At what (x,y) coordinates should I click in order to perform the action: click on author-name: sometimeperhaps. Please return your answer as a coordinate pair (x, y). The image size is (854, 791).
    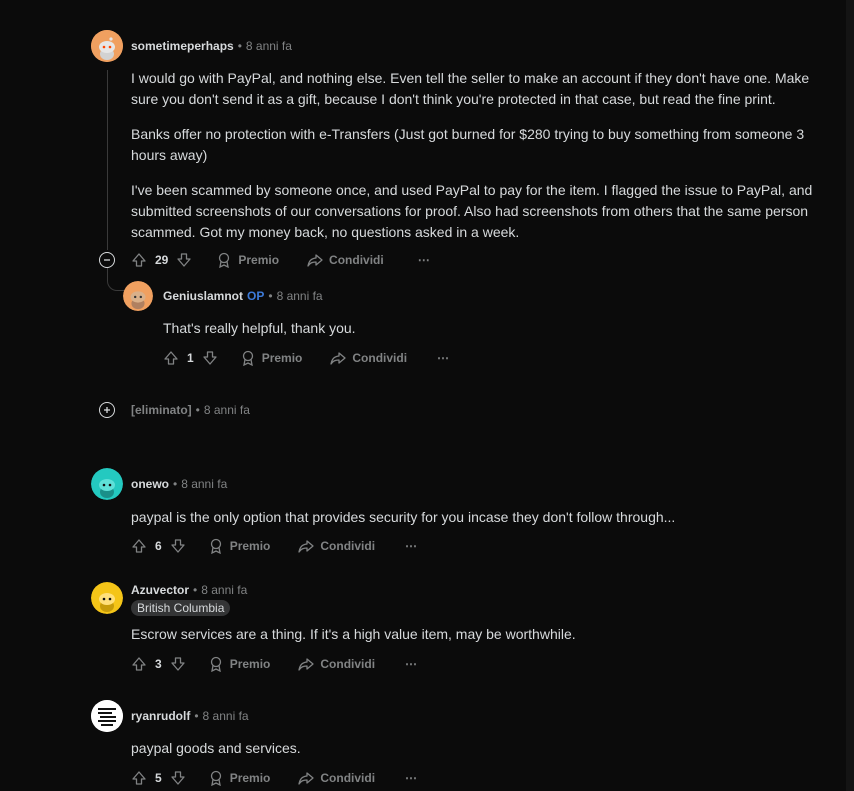
    Looking at the image, I should click on (182, 46).